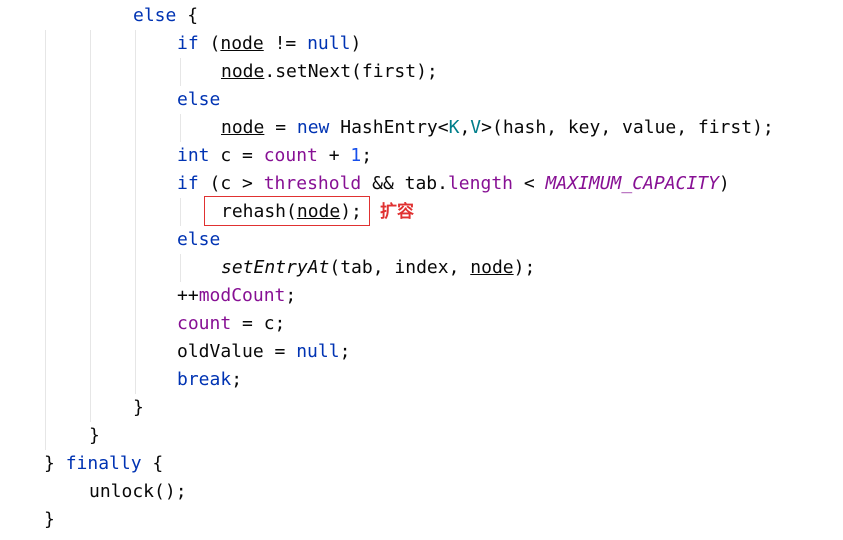 This screenshot has width=843, height=540. I want to click on code-token: HashEntry<, so click(389, 127).